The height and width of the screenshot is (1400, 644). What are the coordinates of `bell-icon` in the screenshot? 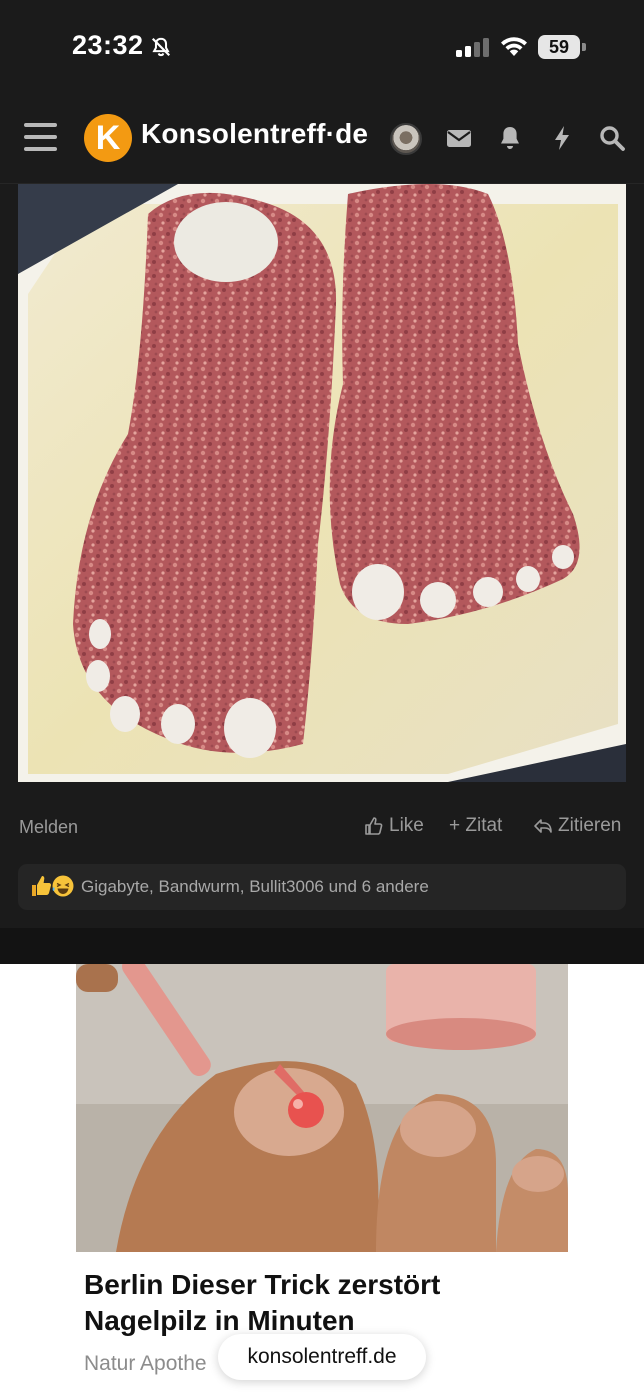 It's located at (510, 138).